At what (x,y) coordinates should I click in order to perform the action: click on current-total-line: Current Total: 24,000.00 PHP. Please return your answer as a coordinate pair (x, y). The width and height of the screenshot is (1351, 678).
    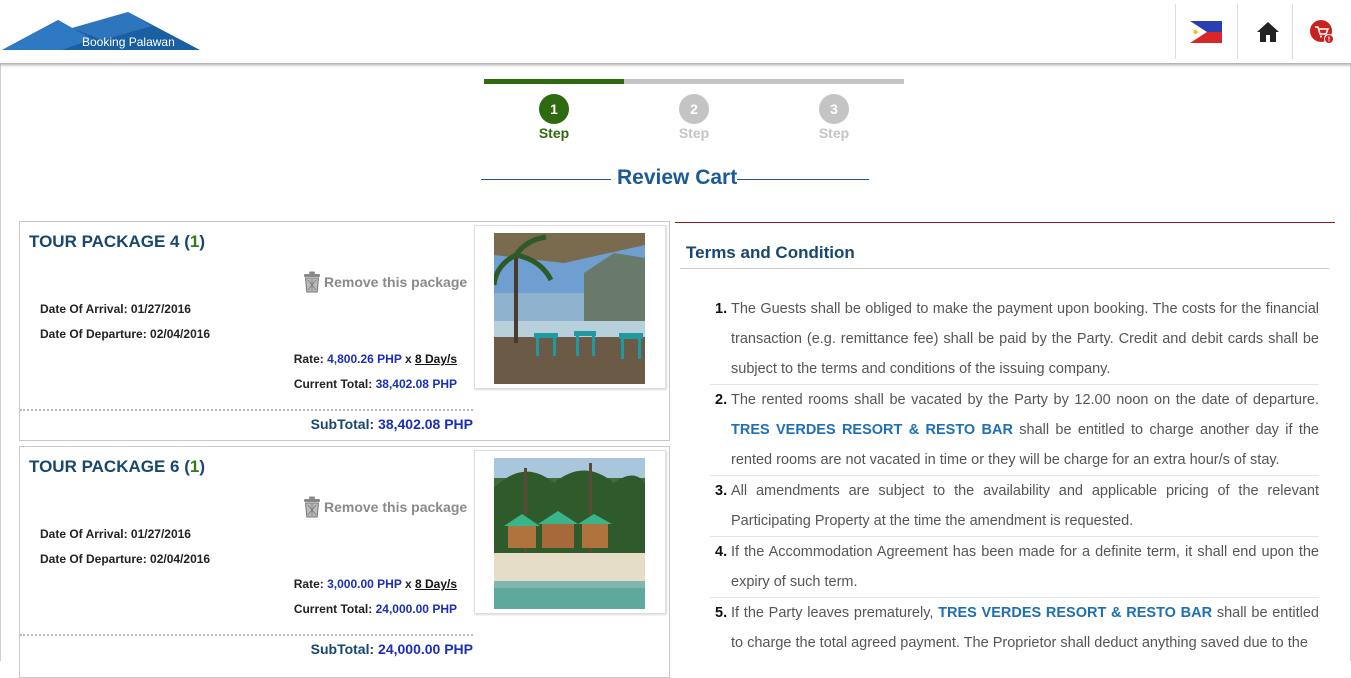
    Looking at the image, I should click on (375, 609).